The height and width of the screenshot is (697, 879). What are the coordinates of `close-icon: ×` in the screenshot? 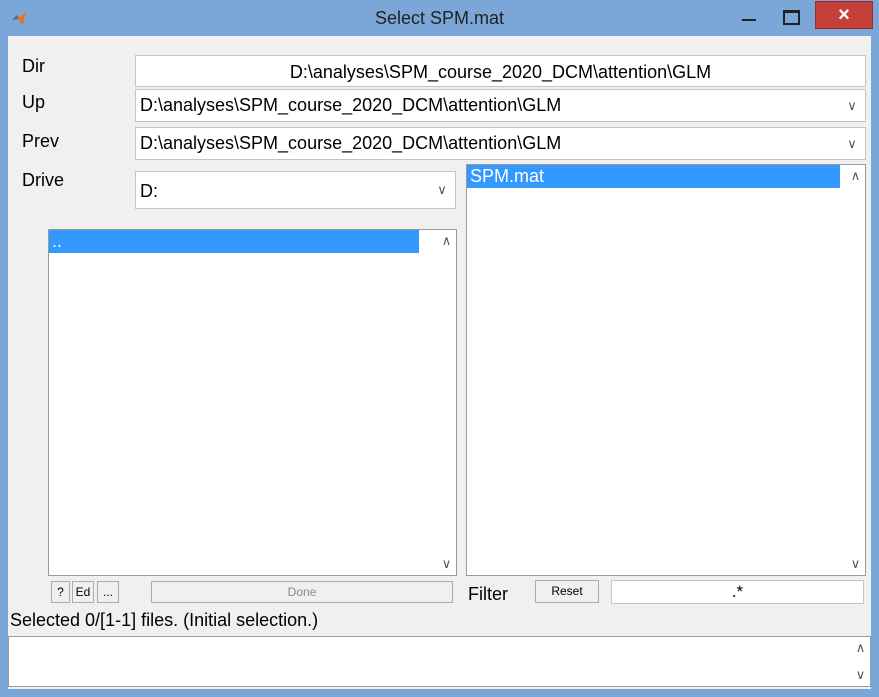 It's located at (844, 15).